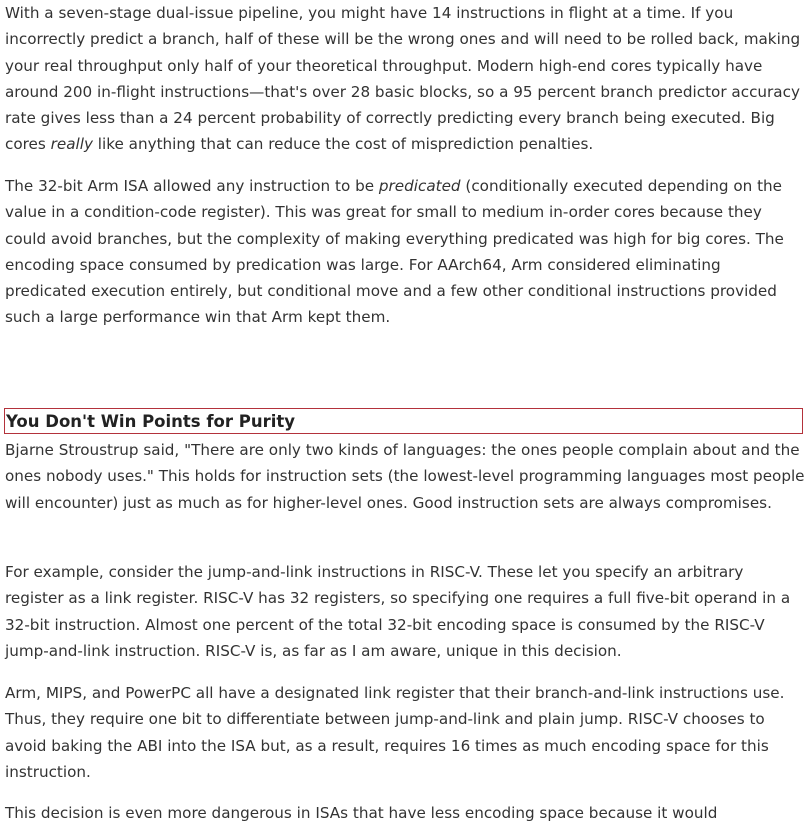 The height and width of the screenshot is (826, 810). I want to click on section-heading: You Don't Win Points for Purity, so click(403, 420).